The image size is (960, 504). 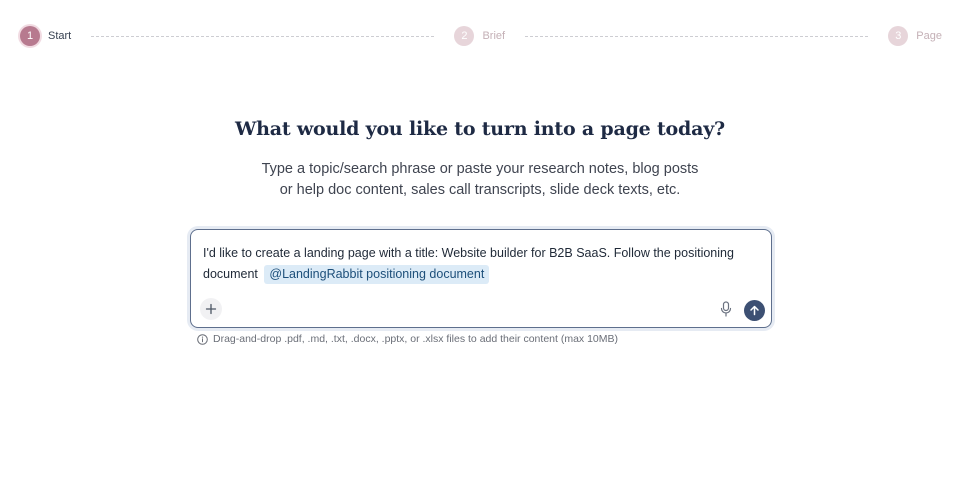 I want to click on send-button, so click(x=754, y=310).